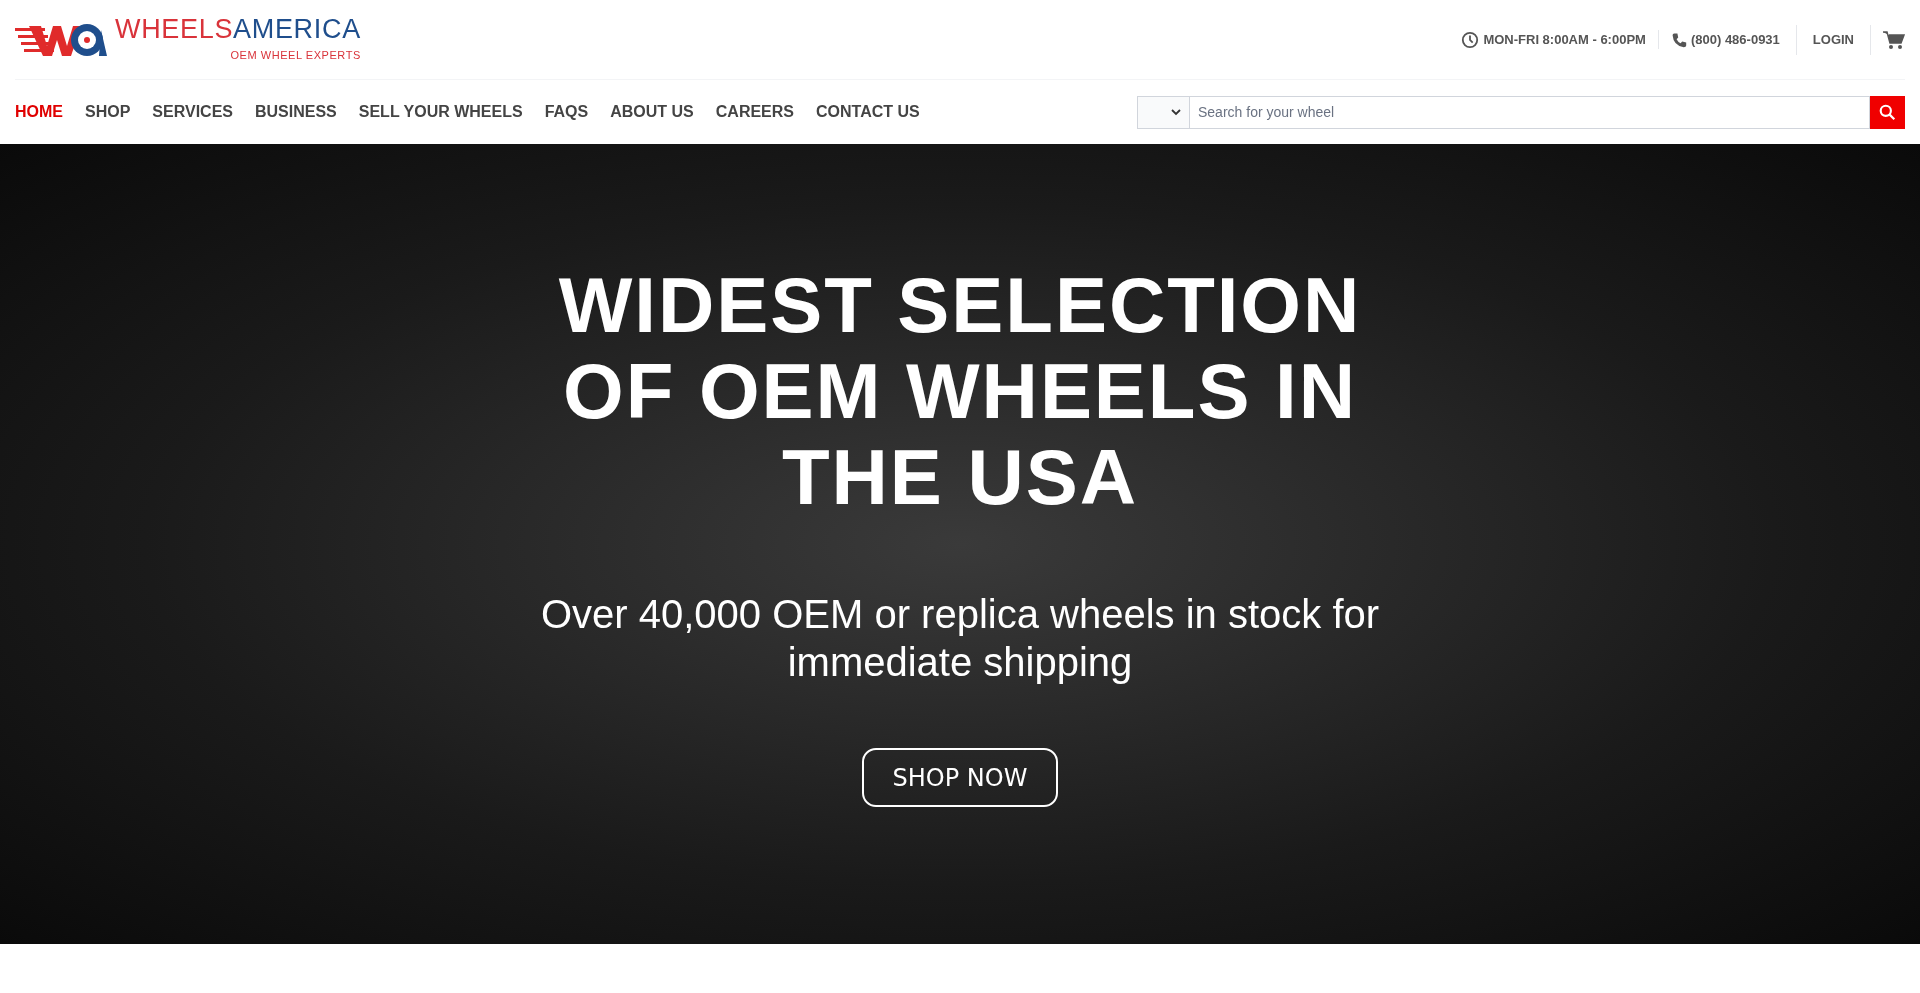 The height and width of the screenshot is (993, 1920). What do you see at coordinates (1530, 112) in the screenshot?
I see `search-field: Search for your wheel` at bounding box center [1530, 112].